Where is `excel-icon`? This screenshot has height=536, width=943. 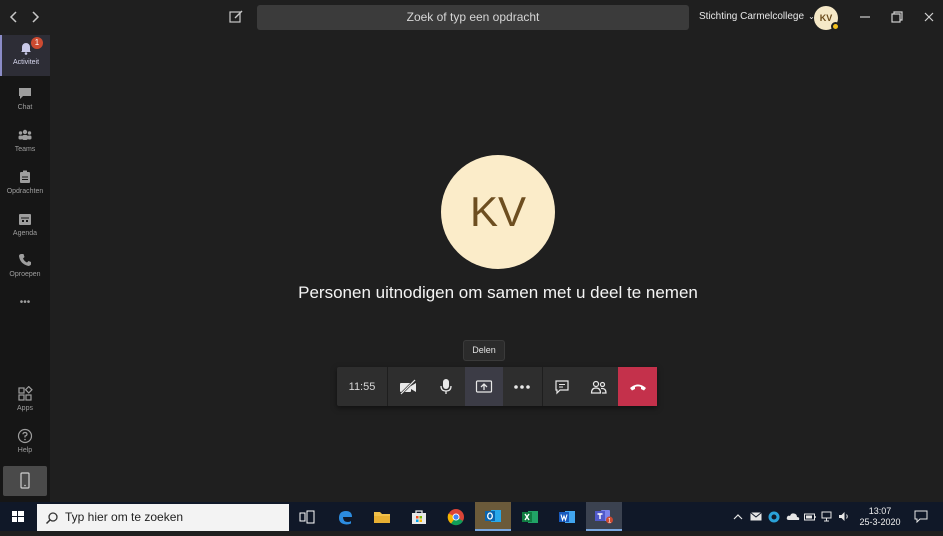
excel-icon is located at coordinates (530, 516).